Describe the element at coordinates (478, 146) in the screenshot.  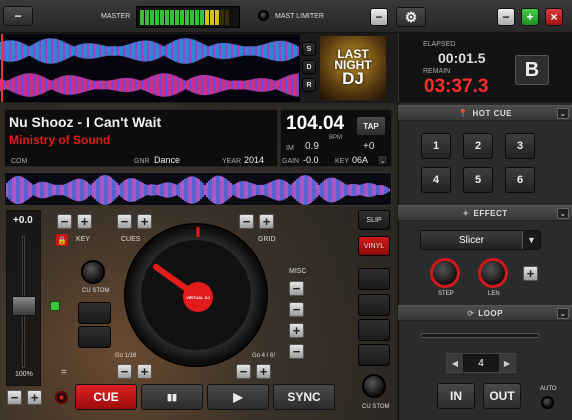
I see `hotcue-button-2: 2` at that location.